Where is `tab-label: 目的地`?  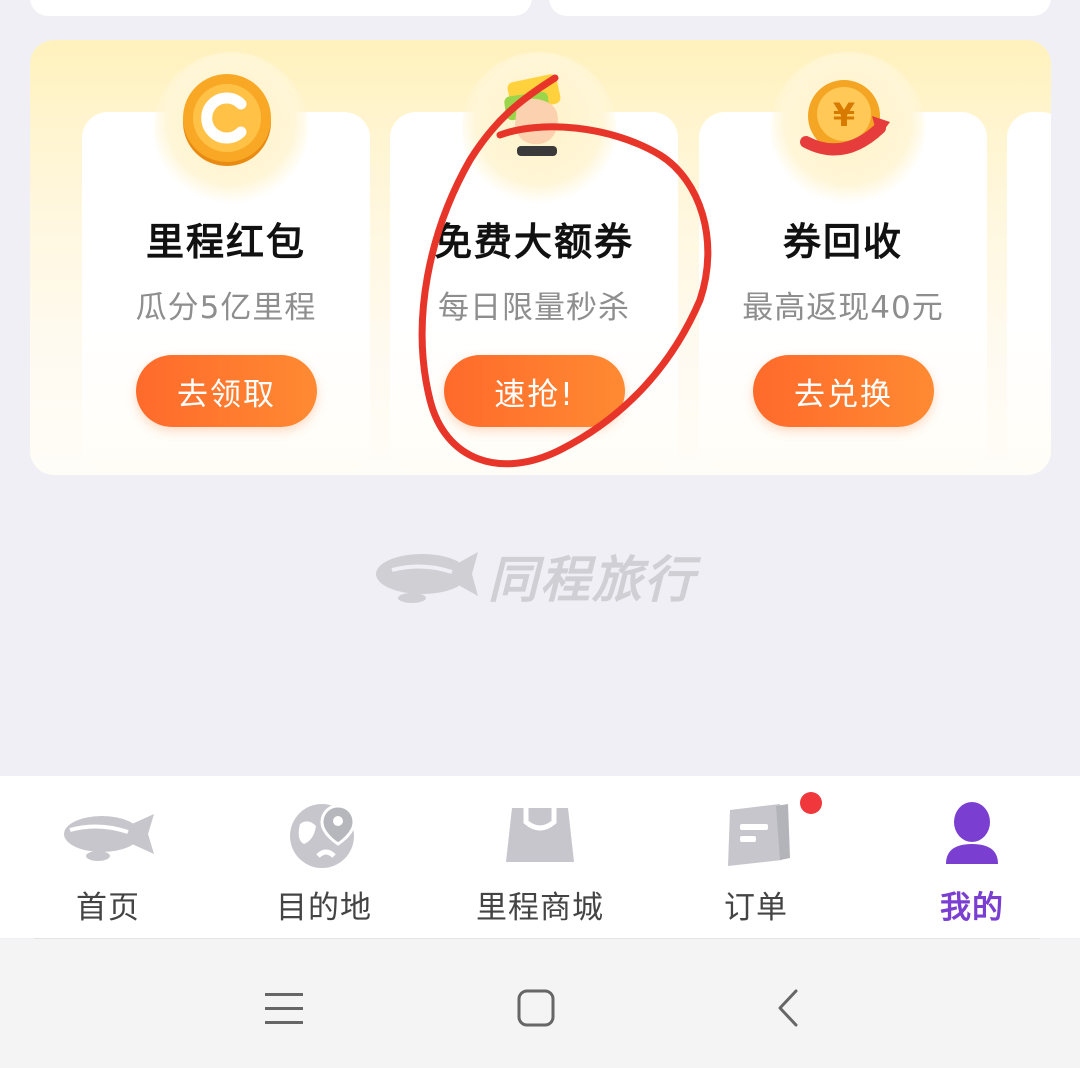
tab-label: 目的地 is located at coordinates (324, 908).